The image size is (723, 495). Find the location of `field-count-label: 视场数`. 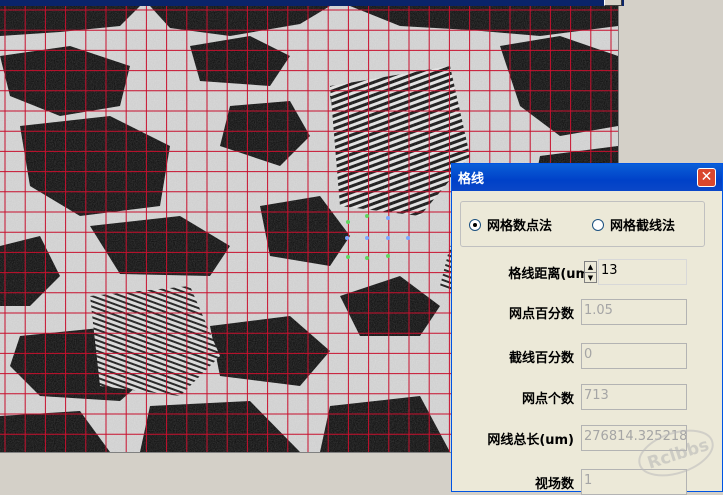

field-count-label: 视场数 is located at coordinates (554, 484).